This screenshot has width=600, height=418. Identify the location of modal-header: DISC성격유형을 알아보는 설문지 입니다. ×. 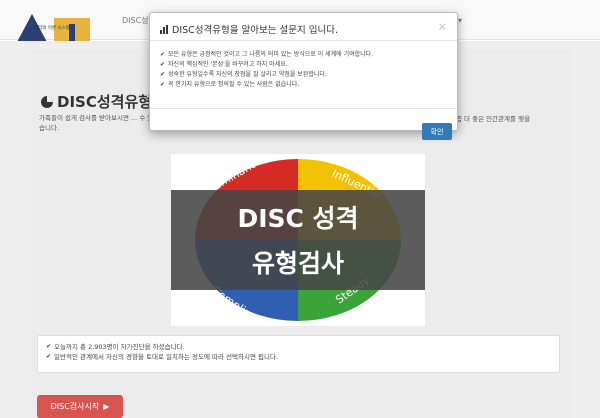
(303, 27).